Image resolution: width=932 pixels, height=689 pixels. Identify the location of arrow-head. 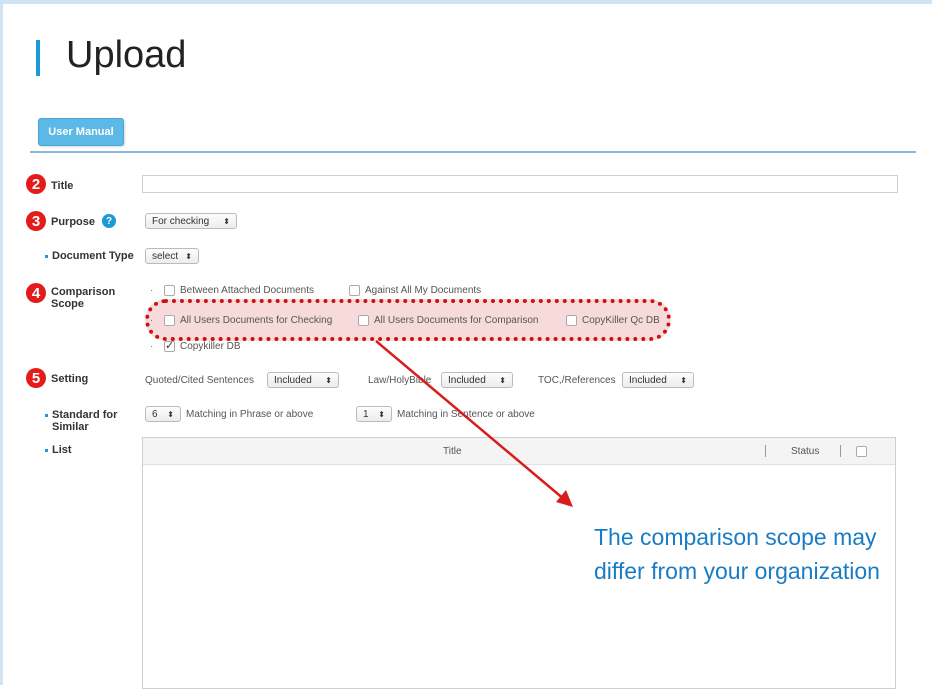
(564, 498).